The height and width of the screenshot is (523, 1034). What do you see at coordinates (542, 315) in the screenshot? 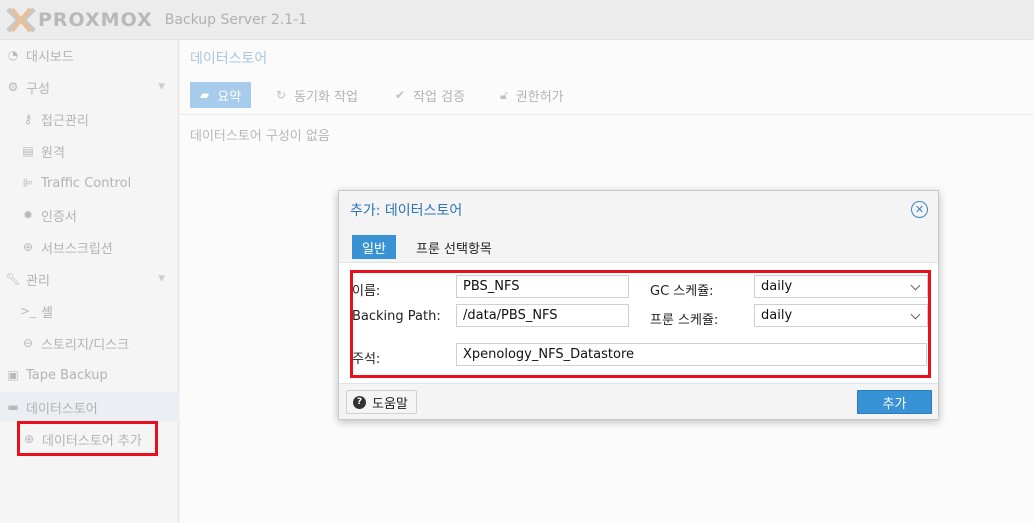
I see `backing-path-field: /data/PBS_NFS` at bounding box center [542, 315].